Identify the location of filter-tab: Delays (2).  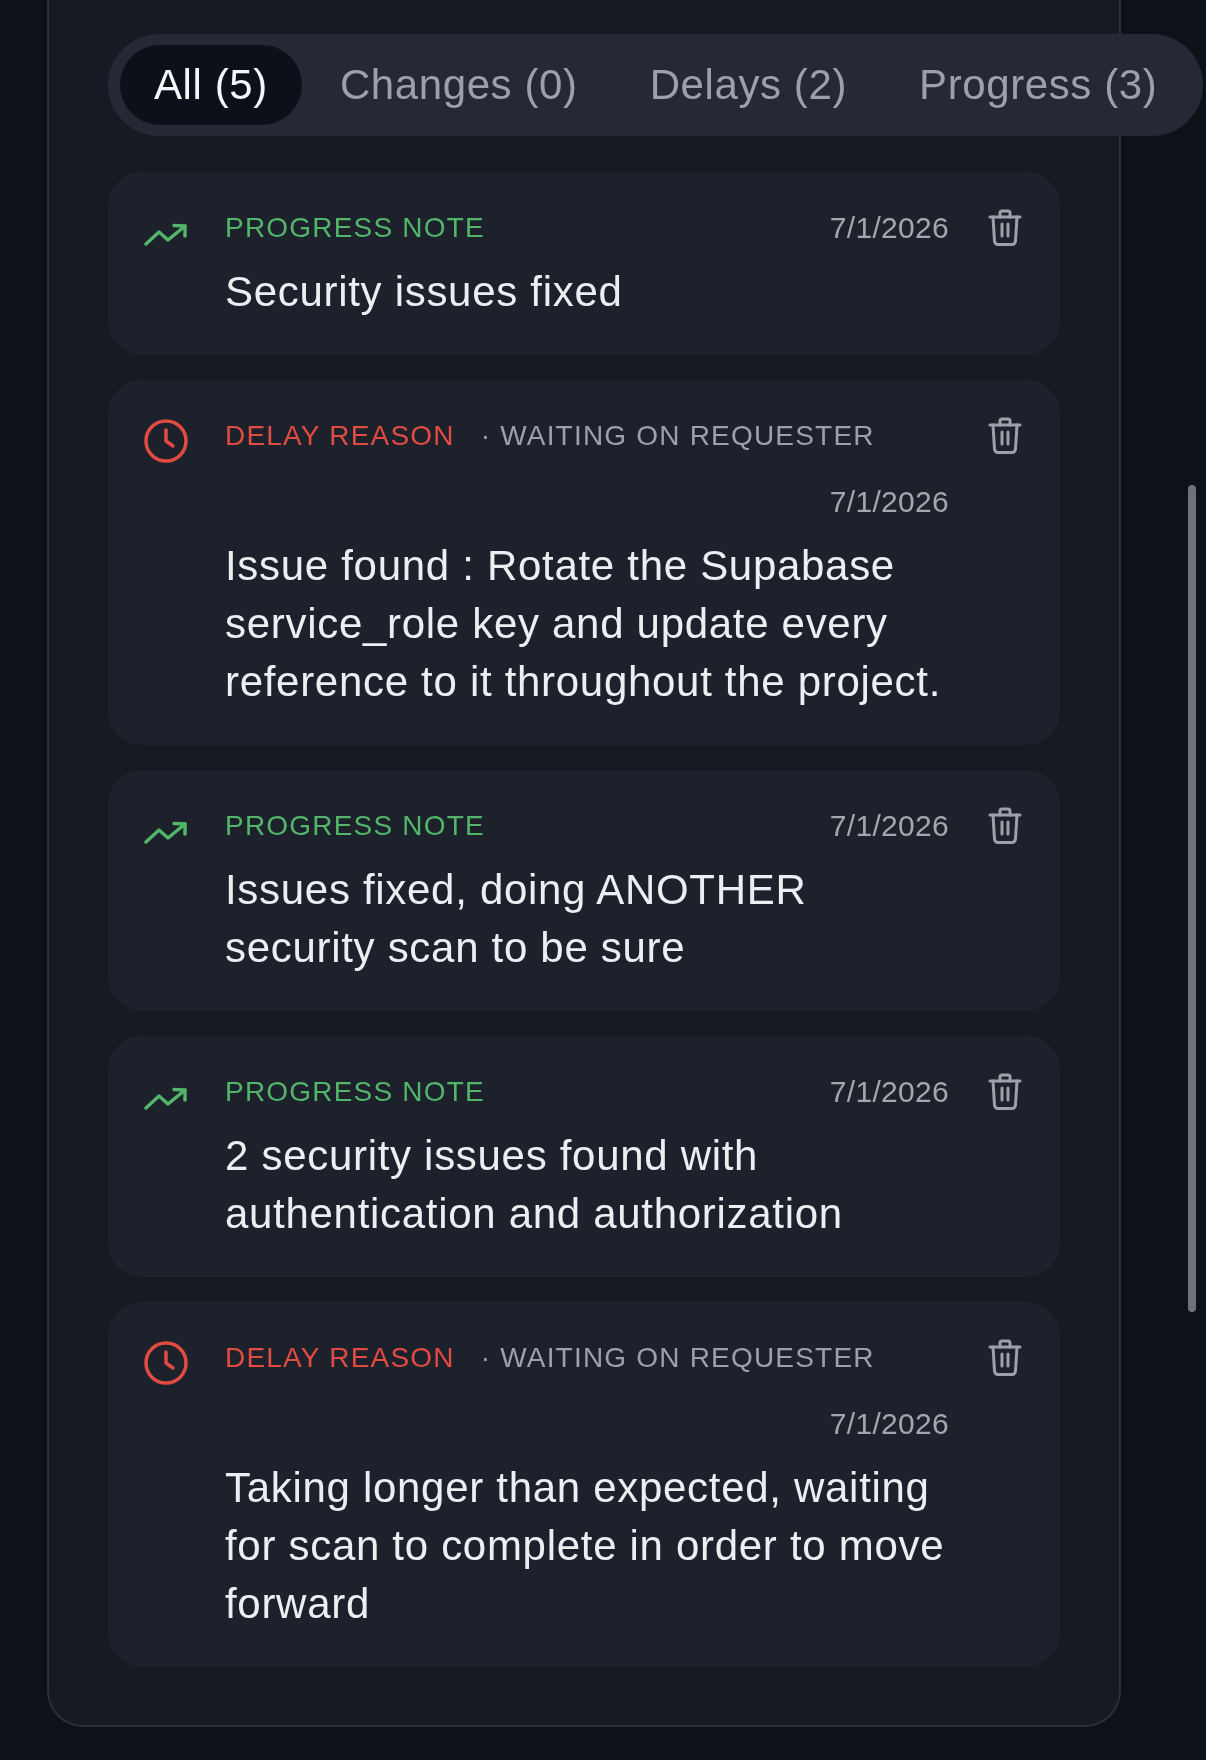
(748, 85).